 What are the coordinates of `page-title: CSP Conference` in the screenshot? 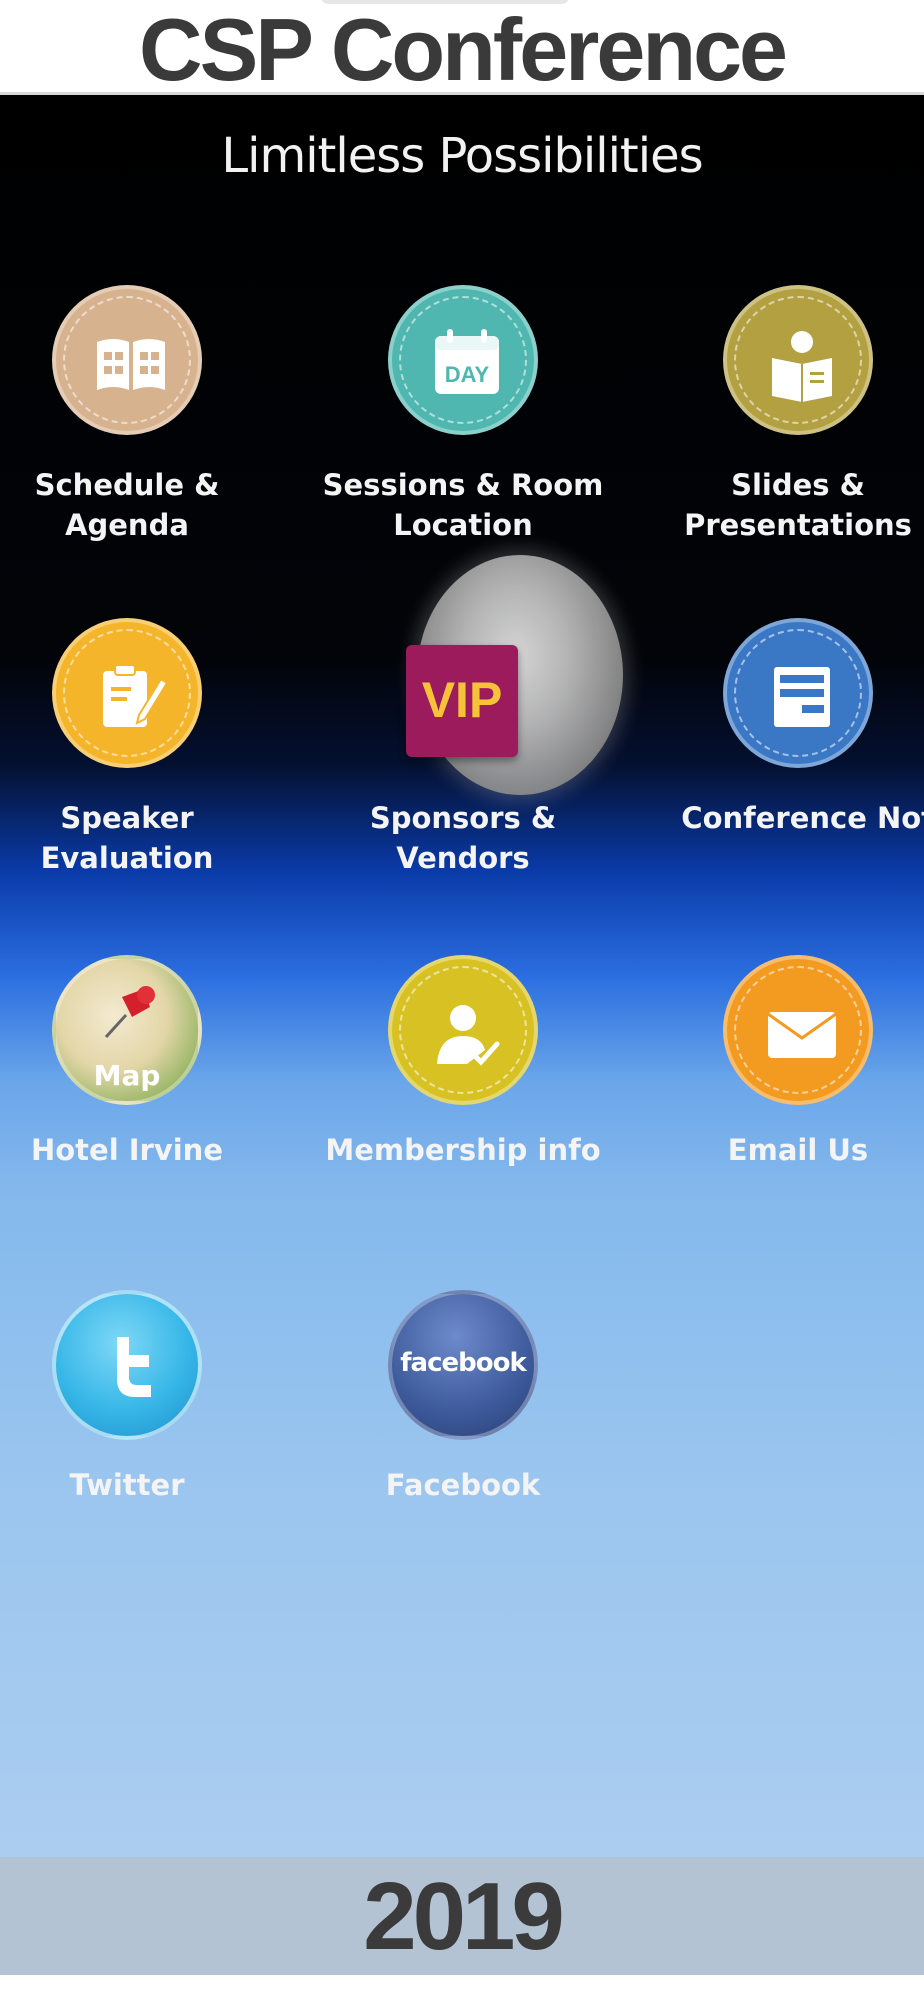 It's located at (463, 49).